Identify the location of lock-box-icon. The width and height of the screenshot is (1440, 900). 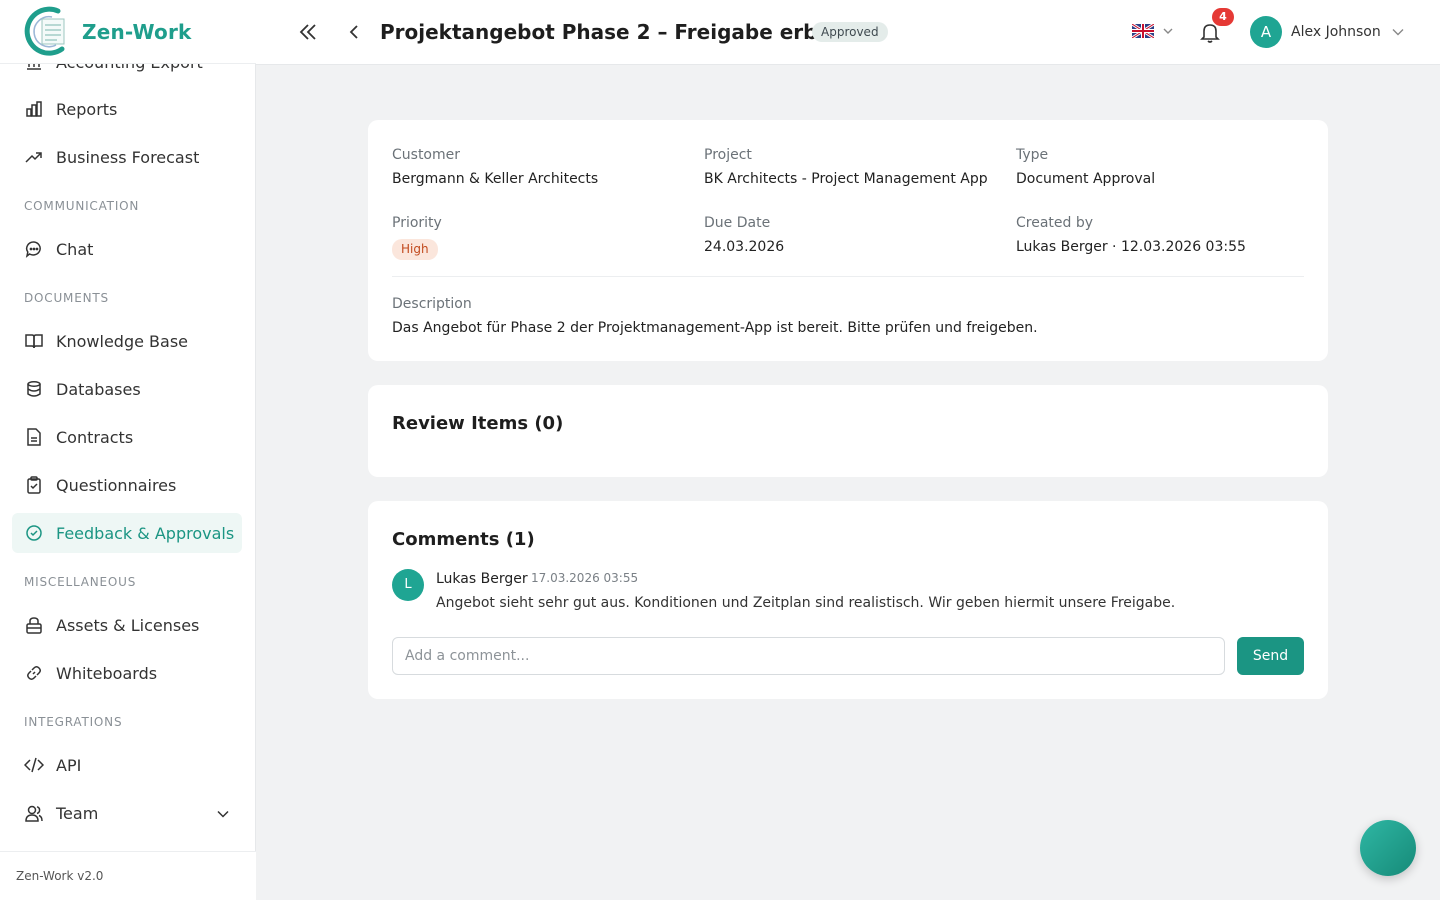
(34, 625).